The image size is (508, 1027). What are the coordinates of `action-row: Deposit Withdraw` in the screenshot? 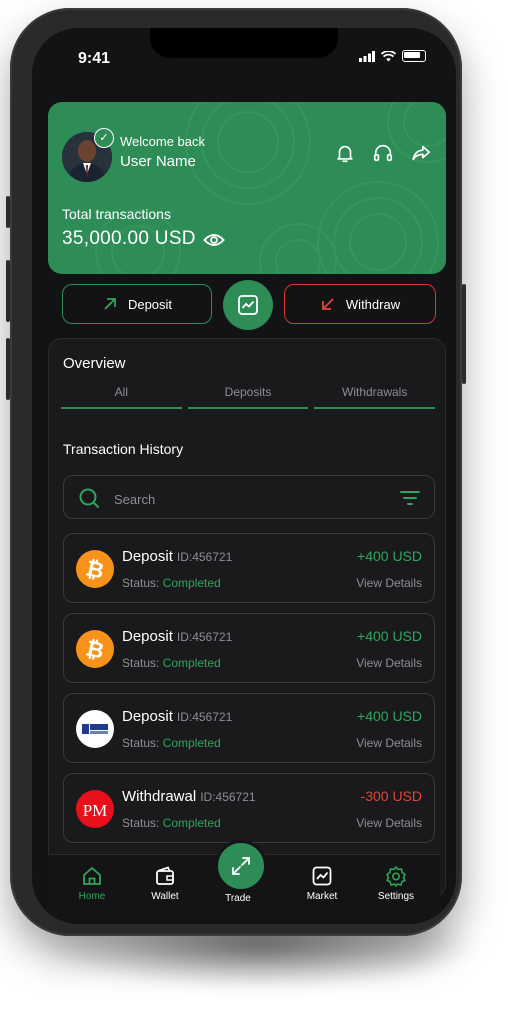 It's located at (249, 305).